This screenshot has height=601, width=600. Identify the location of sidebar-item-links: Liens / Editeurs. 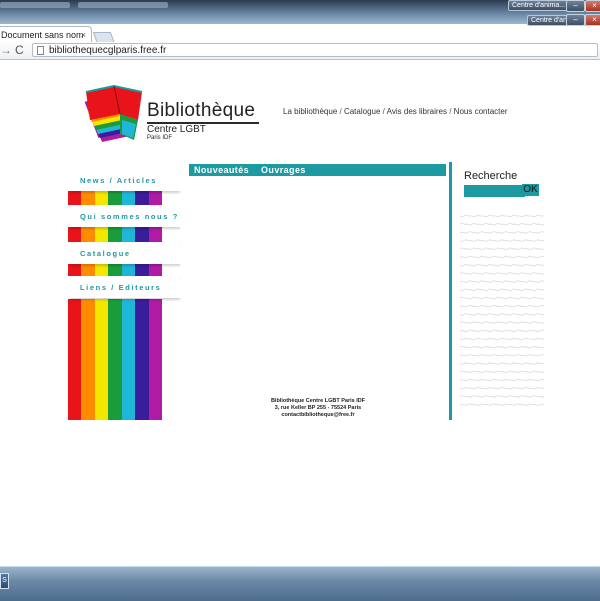
(127, 287).